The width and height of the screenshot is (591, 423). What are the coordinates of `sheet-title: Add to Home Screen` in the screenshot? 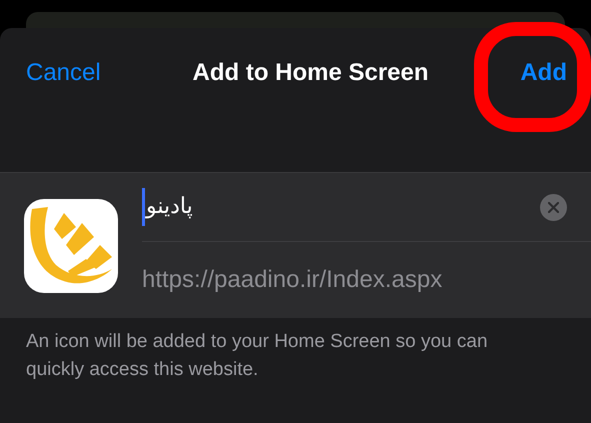 It's located at (310, 73).